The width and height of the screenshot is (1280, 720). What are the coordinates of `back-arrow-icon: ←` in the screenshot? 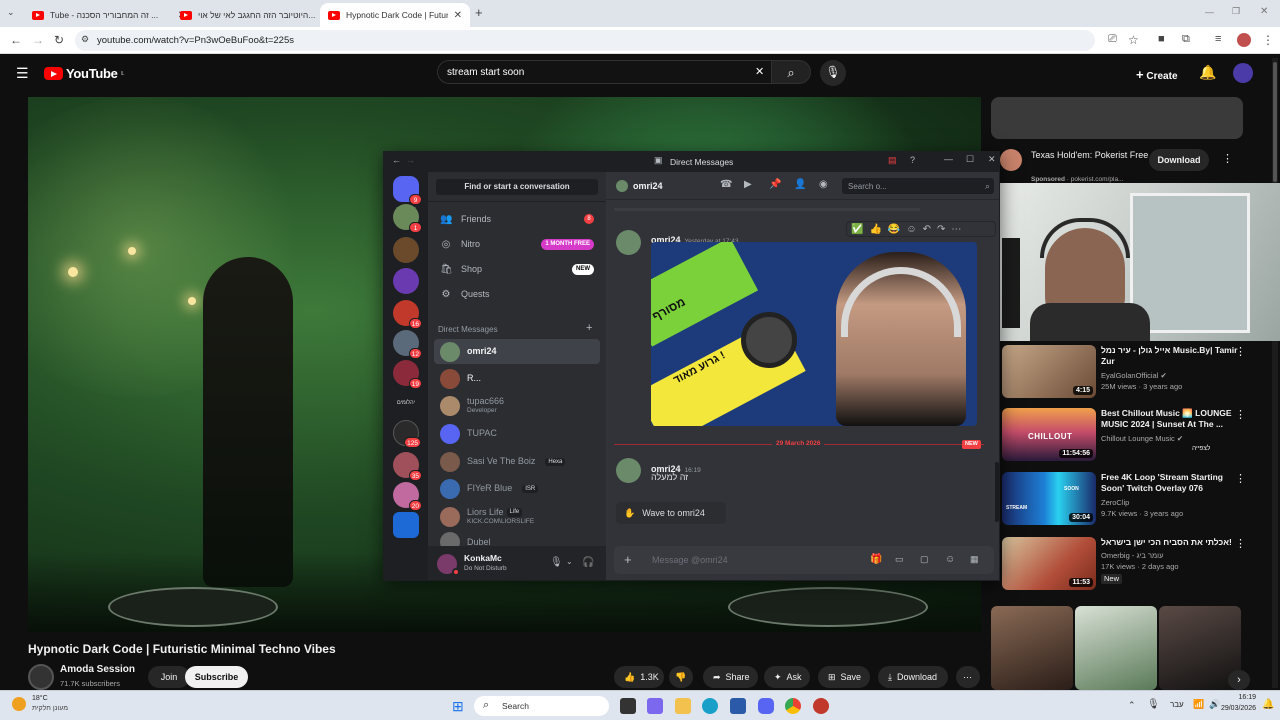 It's located at (396, 160).